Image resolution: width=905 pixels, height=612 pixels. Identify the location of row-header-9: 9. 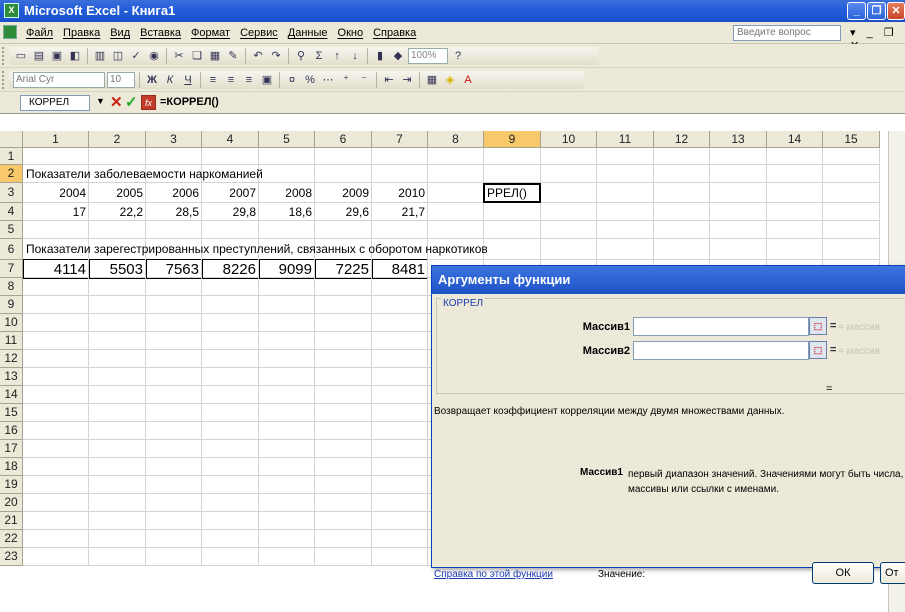
(11, 305).